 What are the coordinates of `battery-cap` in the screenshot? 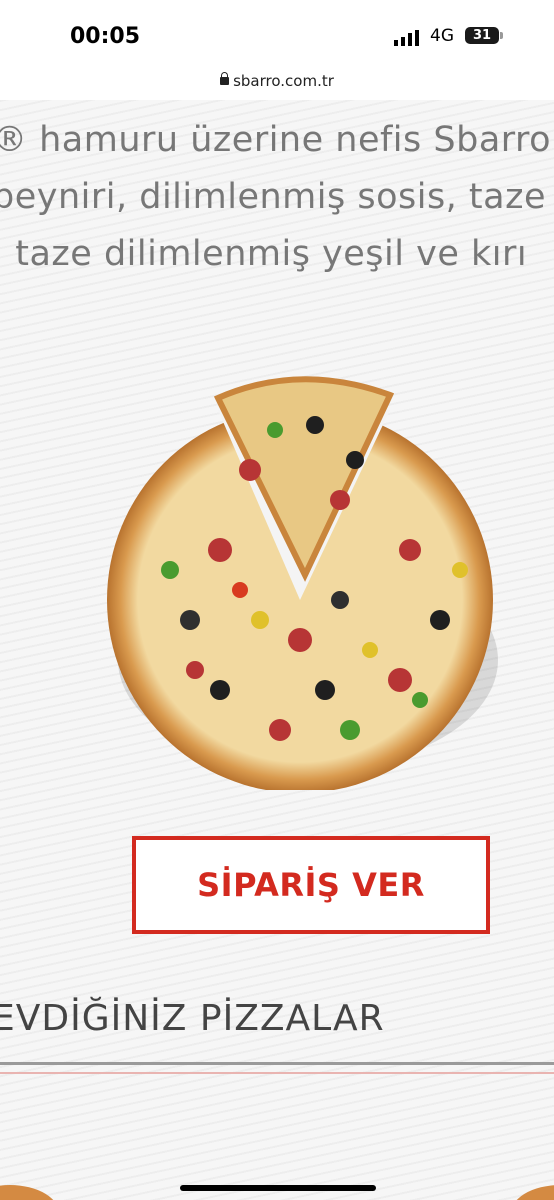 It's located at (501, 35).